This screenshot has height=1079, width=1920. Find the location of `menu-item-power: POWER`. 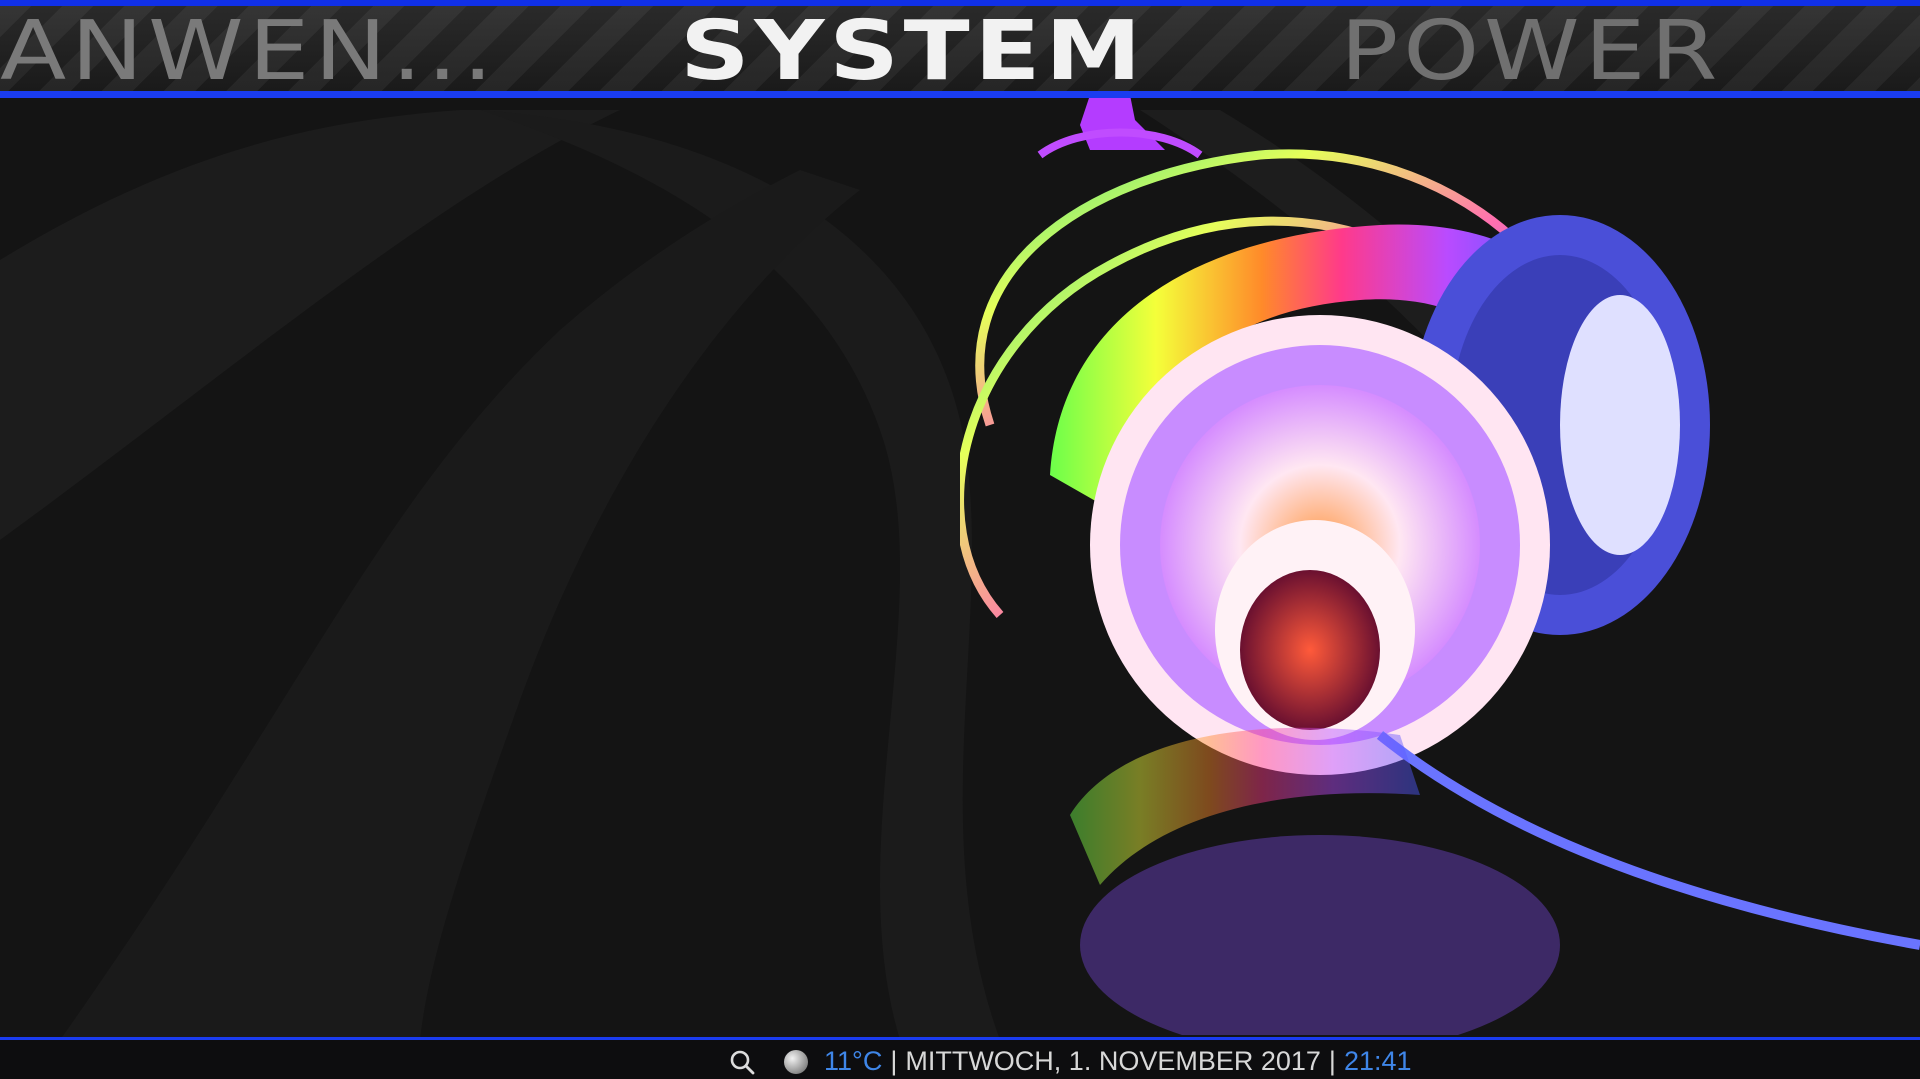

menu-item-power: POWER is located at coordinates (1531, 52).